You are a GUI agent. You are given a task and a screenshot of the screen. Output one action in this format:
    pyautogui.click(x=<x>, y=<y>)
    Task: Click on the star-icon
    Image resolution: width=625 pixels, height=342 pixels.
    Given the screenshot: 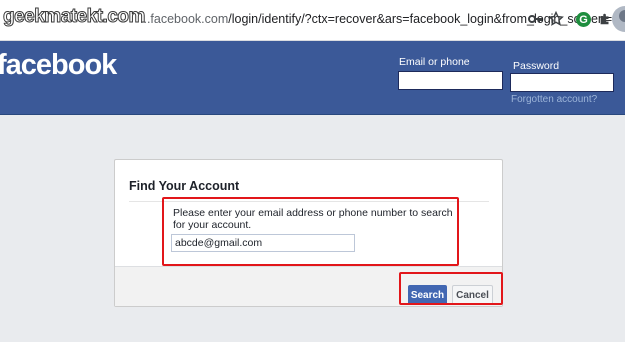 What is the action you would take?
    pyautogui.click(x=556, y=19)
    